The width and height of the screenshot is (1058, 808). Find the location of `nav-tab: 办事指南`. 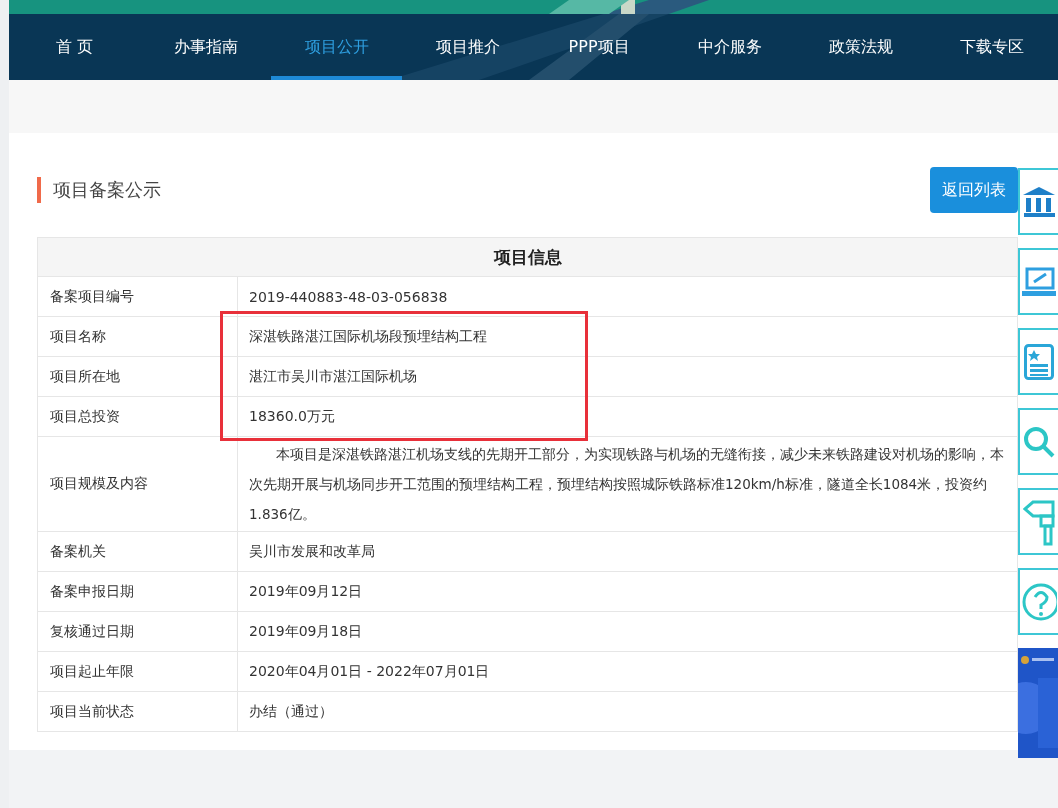

nav-tab: 办事指南 is located at coordinates (206, 47).